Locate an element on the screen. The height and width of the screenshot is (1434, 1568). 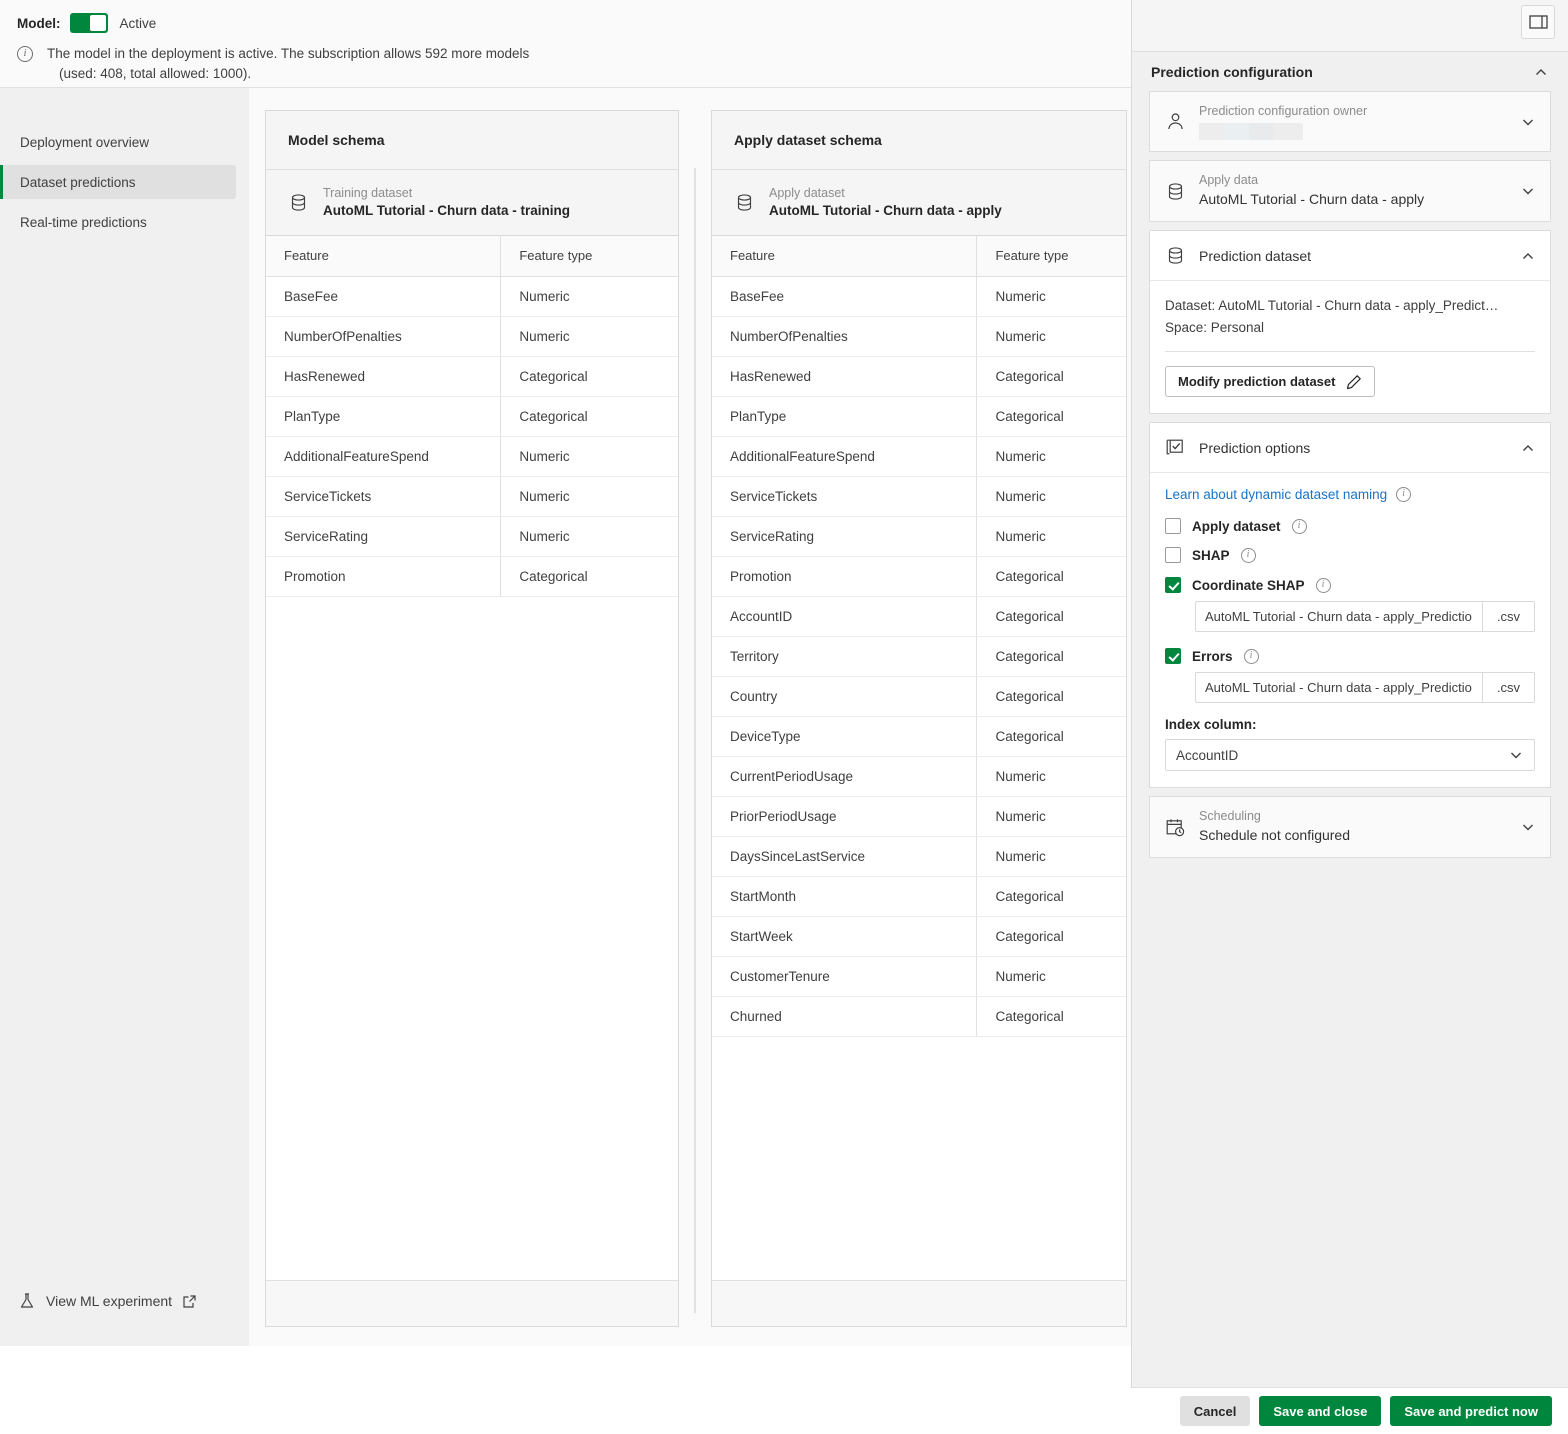
coordinate-shap-filename-row: .csv is located at coordinates (1365, 616).